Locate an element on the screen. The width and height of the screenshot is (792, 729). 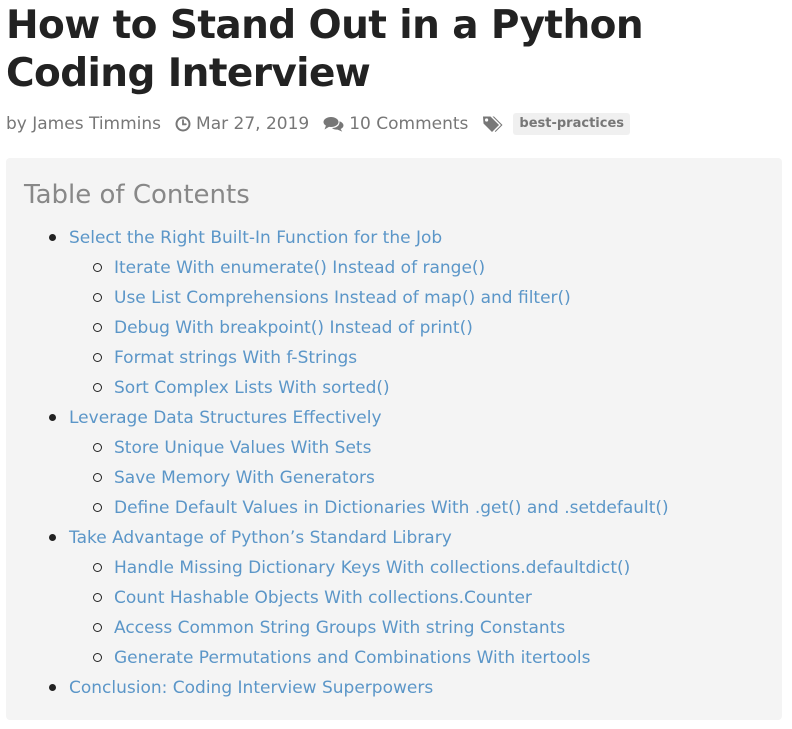
tag-badge: best-practices is located at coordinates (572, 124).